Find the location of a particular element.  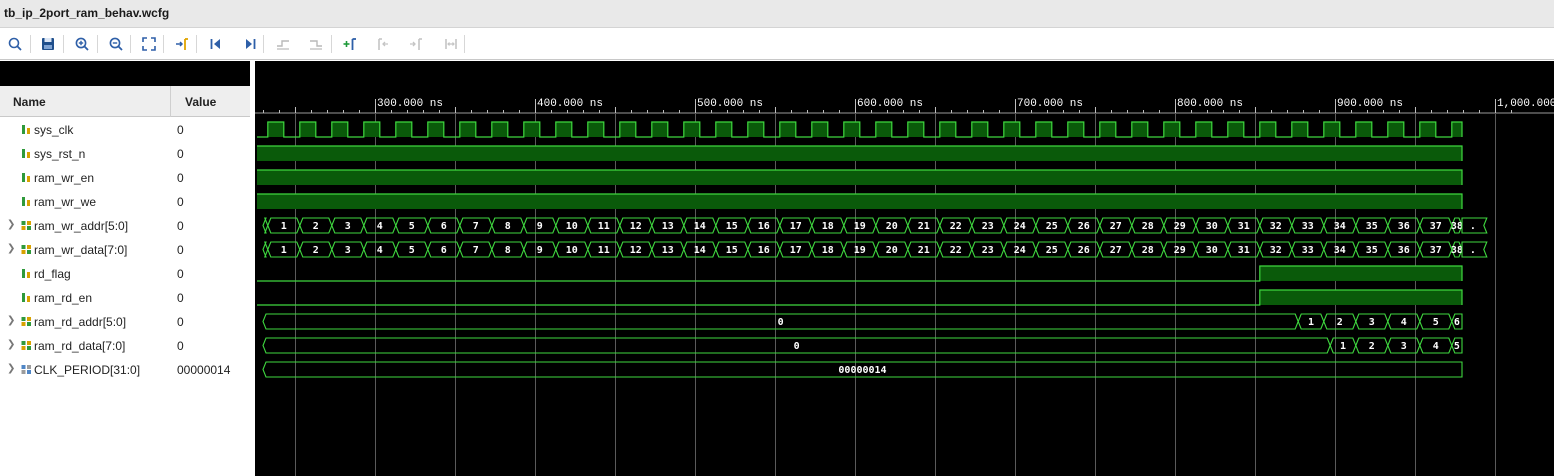

ram-wr-data-value-label: 23 is located at coordinates (988, 250).